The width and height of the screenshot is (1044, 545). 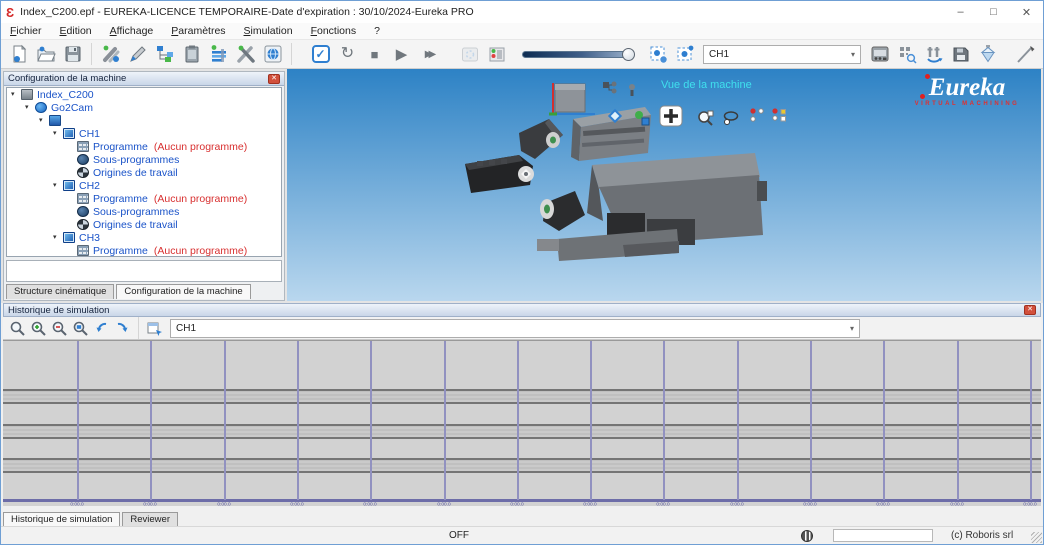 What do you see at coordinates (272, 54) in the screenshot?
I see `globe-button` at bounding box center [272, 54].